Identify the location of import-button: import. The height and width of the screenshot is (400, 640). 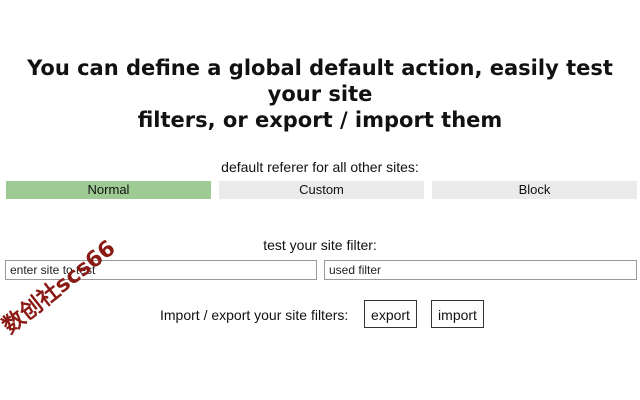
(457, 314).